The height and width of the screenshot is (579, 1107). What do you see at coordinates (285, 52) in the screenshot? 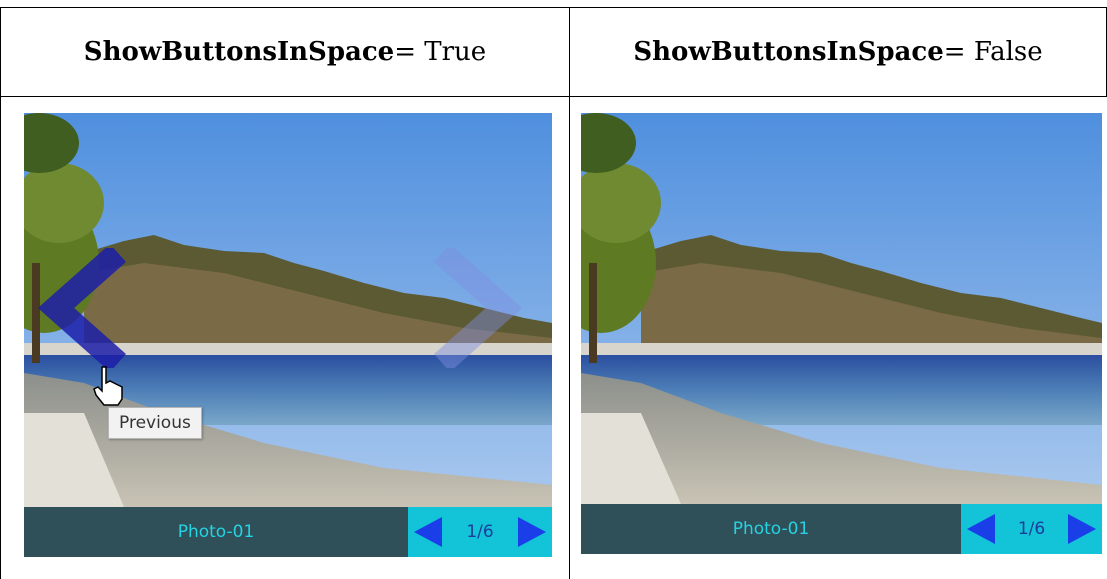
I see `header-show-buttons-true: ShowButtonsInSpace = True` at bounding box center [285, 52].